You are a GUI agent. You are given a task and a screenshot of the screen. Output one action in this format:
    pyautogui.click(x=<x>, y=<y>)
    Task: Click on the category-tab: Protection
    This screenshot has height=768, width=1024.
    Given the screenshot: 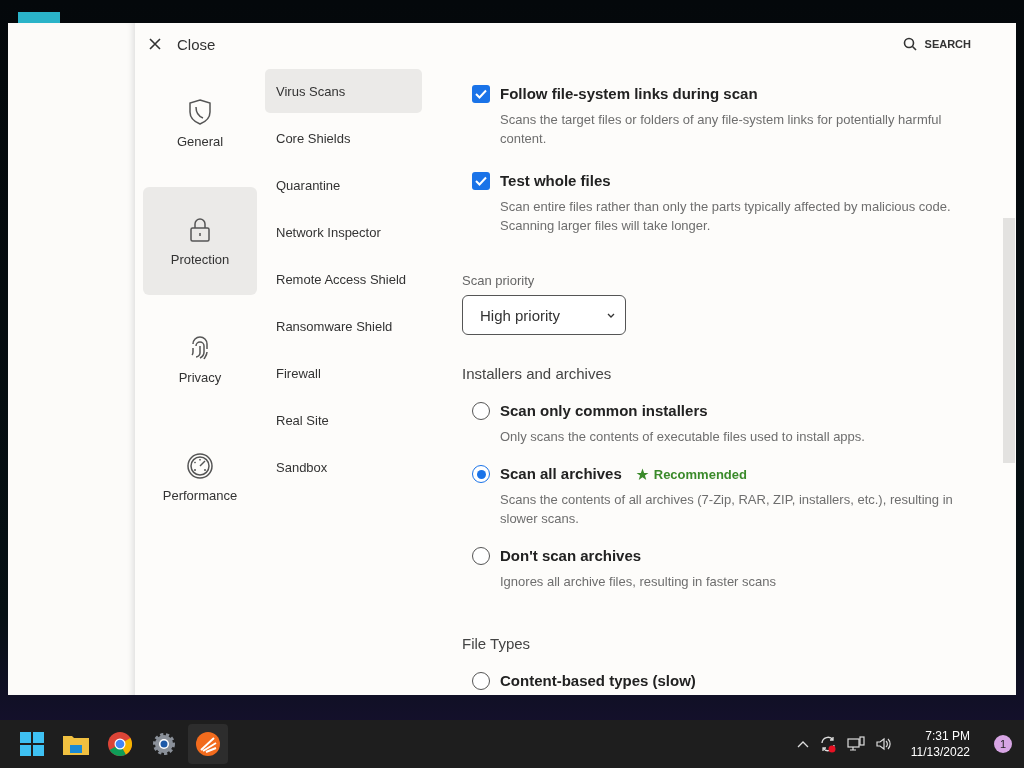 What is the action you would take?
    pyautogui.click(x=200, y=241)
    